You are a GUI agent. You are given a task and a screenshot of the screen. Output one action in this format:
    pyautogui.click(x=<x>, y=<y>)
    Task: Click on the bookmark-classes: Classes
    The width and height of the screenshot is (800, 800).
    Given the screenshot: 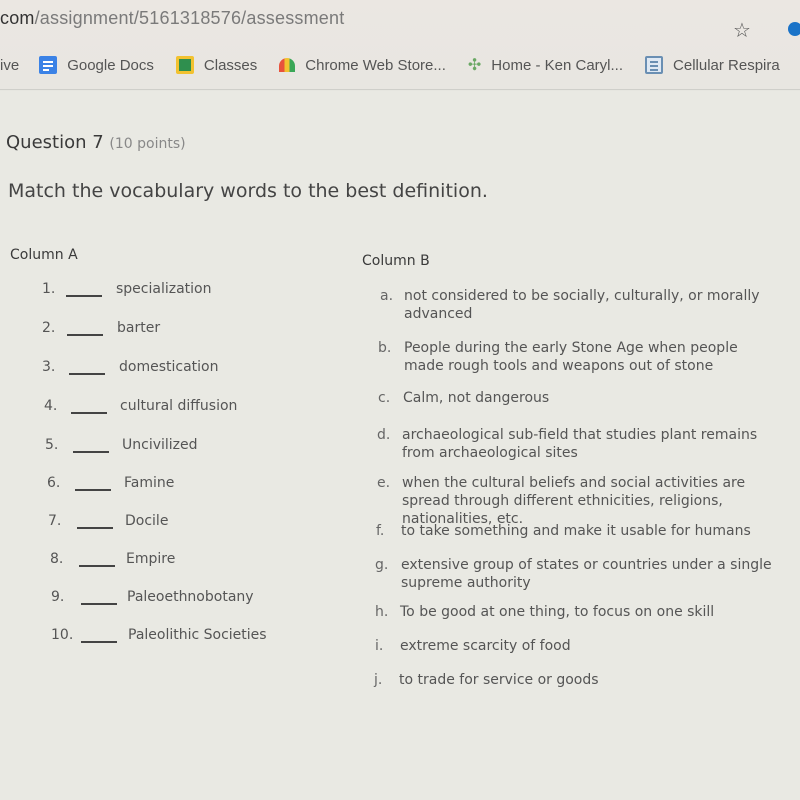 What is the action you would take?
    pyautogui.click(x=216, y=65)
    